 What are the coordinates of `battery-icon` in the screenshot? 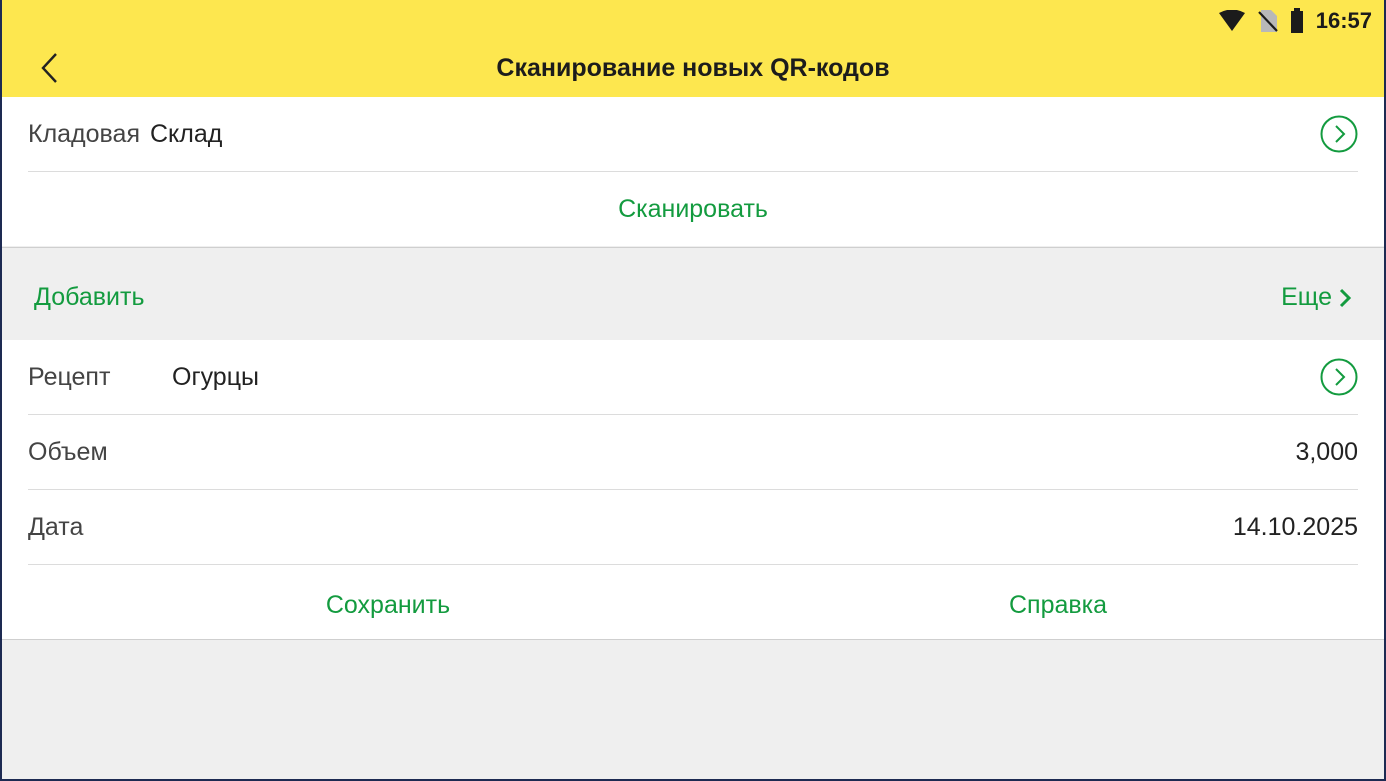 It's located at (1296, 20).